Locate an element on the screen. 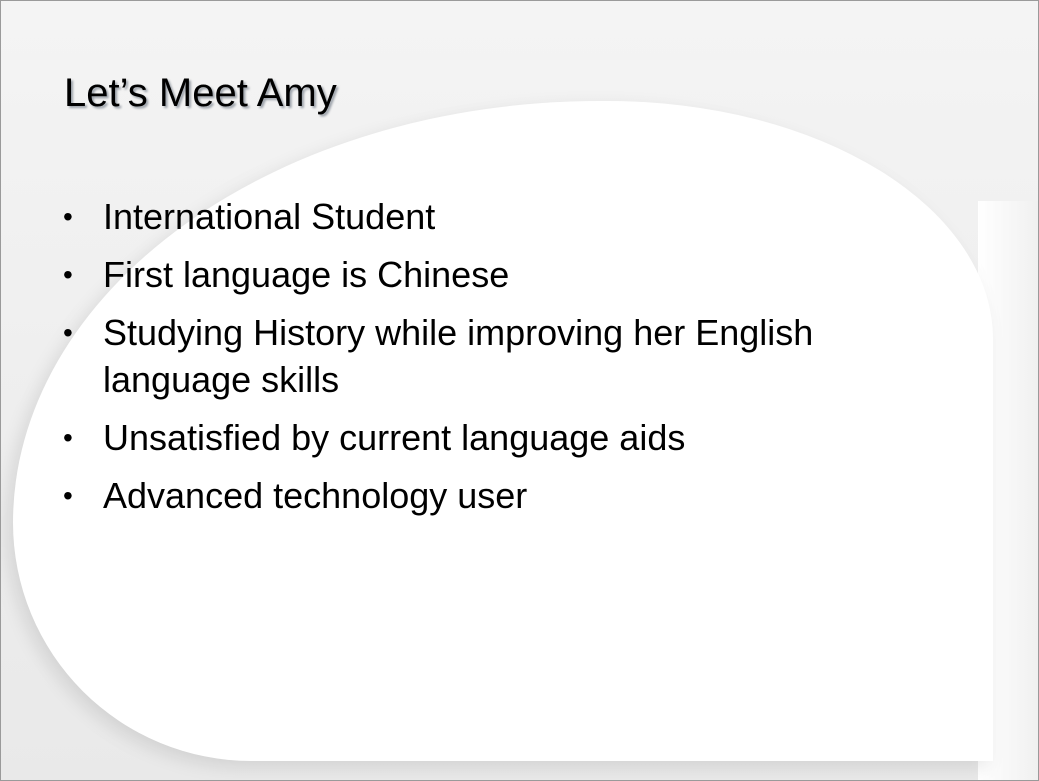  bullet-item: • Unsatisfied by current language aids is located at coordinates (503, 437).